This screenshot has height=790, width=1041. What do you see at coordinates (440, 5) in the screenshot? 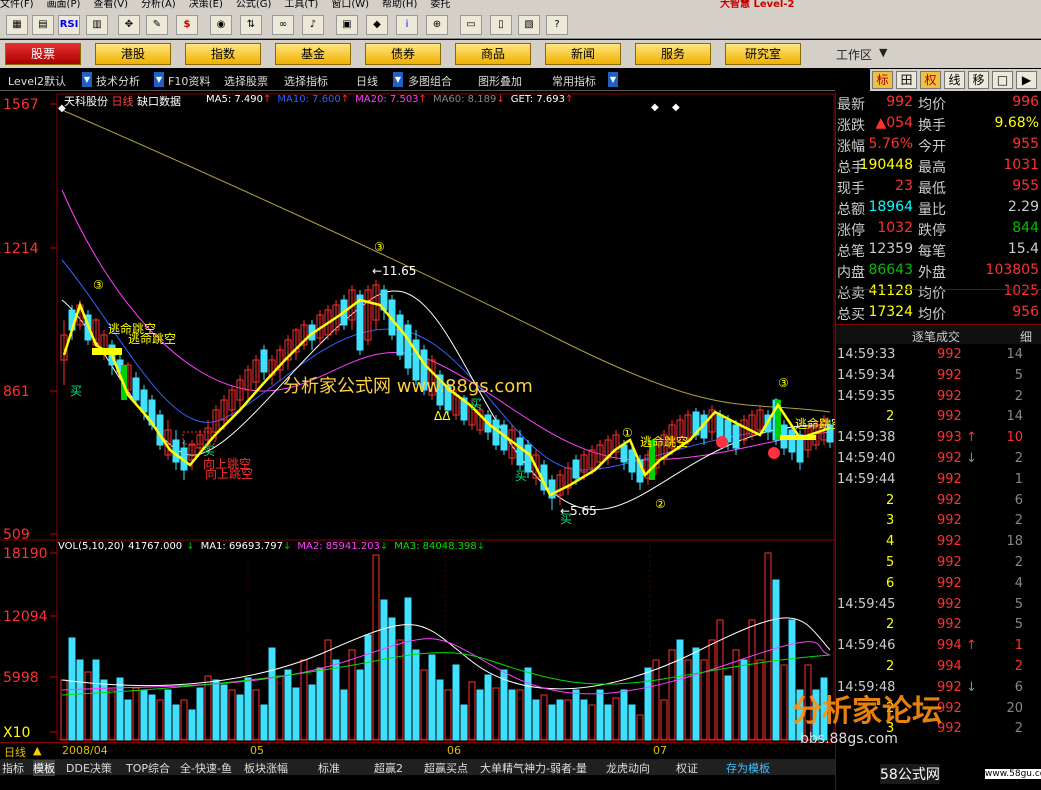
I see `menu-item: 委托` at bounding box center [440, 5].